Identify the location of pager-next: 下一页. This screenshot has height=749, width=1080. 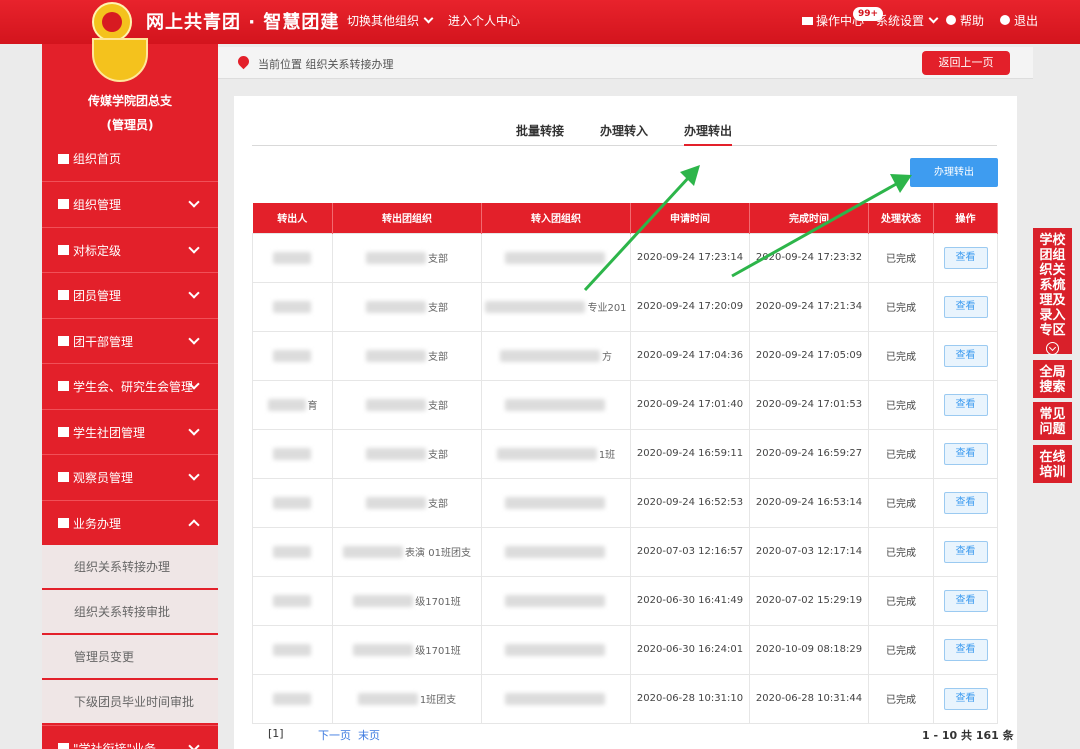
(334, 735).